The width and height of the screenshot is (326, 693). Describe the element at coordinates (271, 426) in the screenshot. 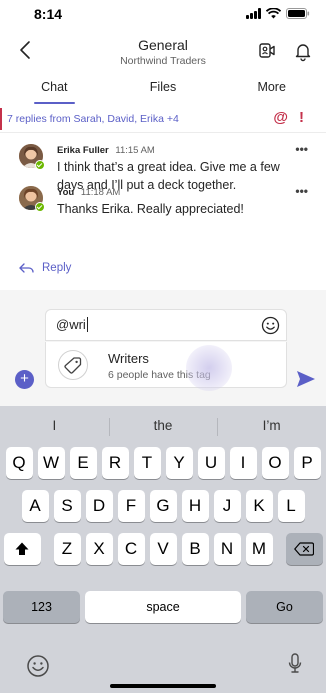

I see `prediction-suggestion: I’m` at that location.